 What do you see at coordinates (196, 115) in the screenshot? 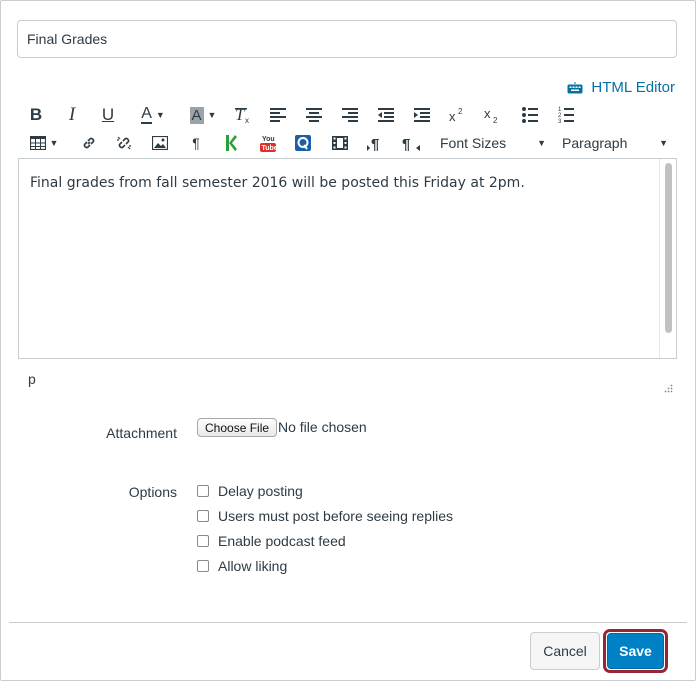
I see `background-color-icon: A` at bounding box center [196, 115].